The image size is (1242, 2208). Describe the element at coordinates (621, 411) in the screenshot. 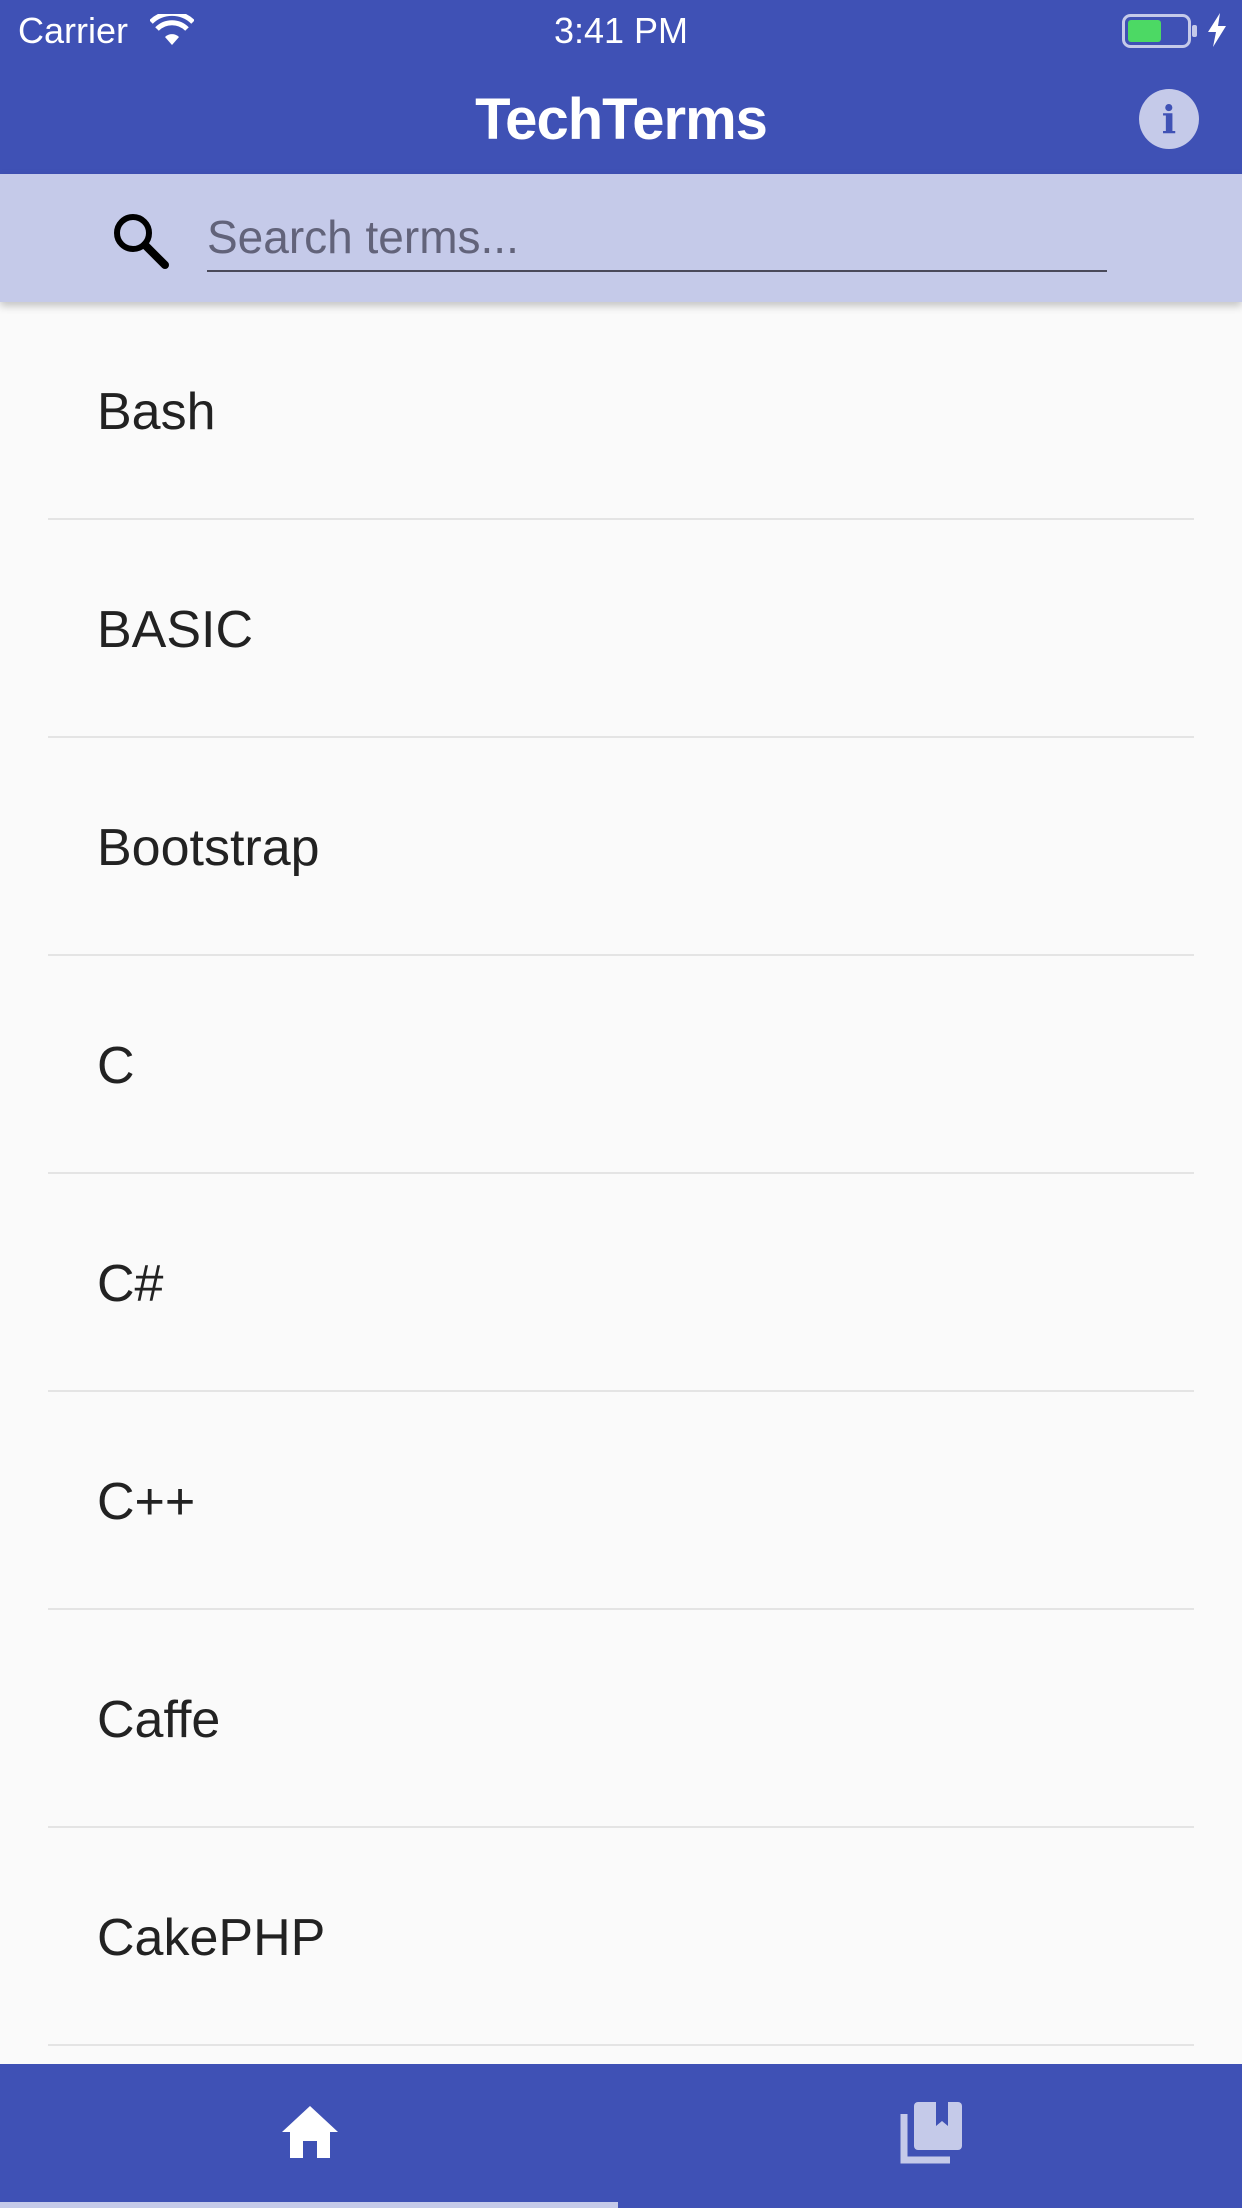

I see `list-item: Bash` at that location.